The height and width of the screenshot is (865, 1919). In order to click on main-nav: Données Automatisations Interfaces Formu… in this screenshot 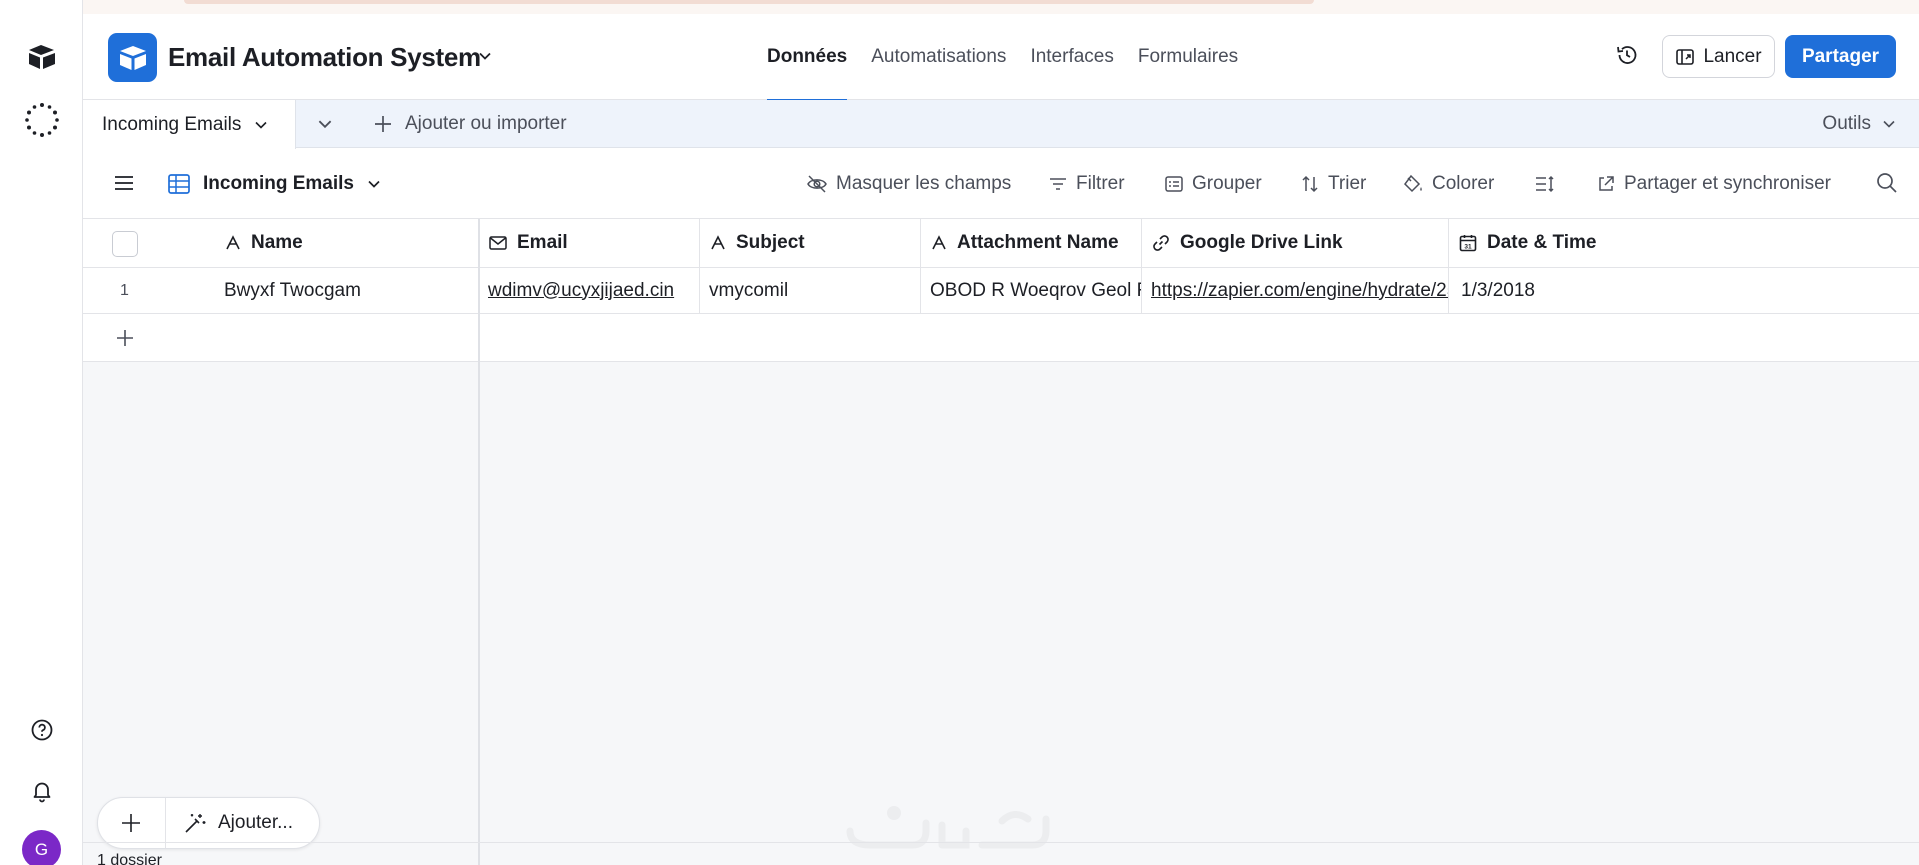, I will do `click(1002, 57)`.